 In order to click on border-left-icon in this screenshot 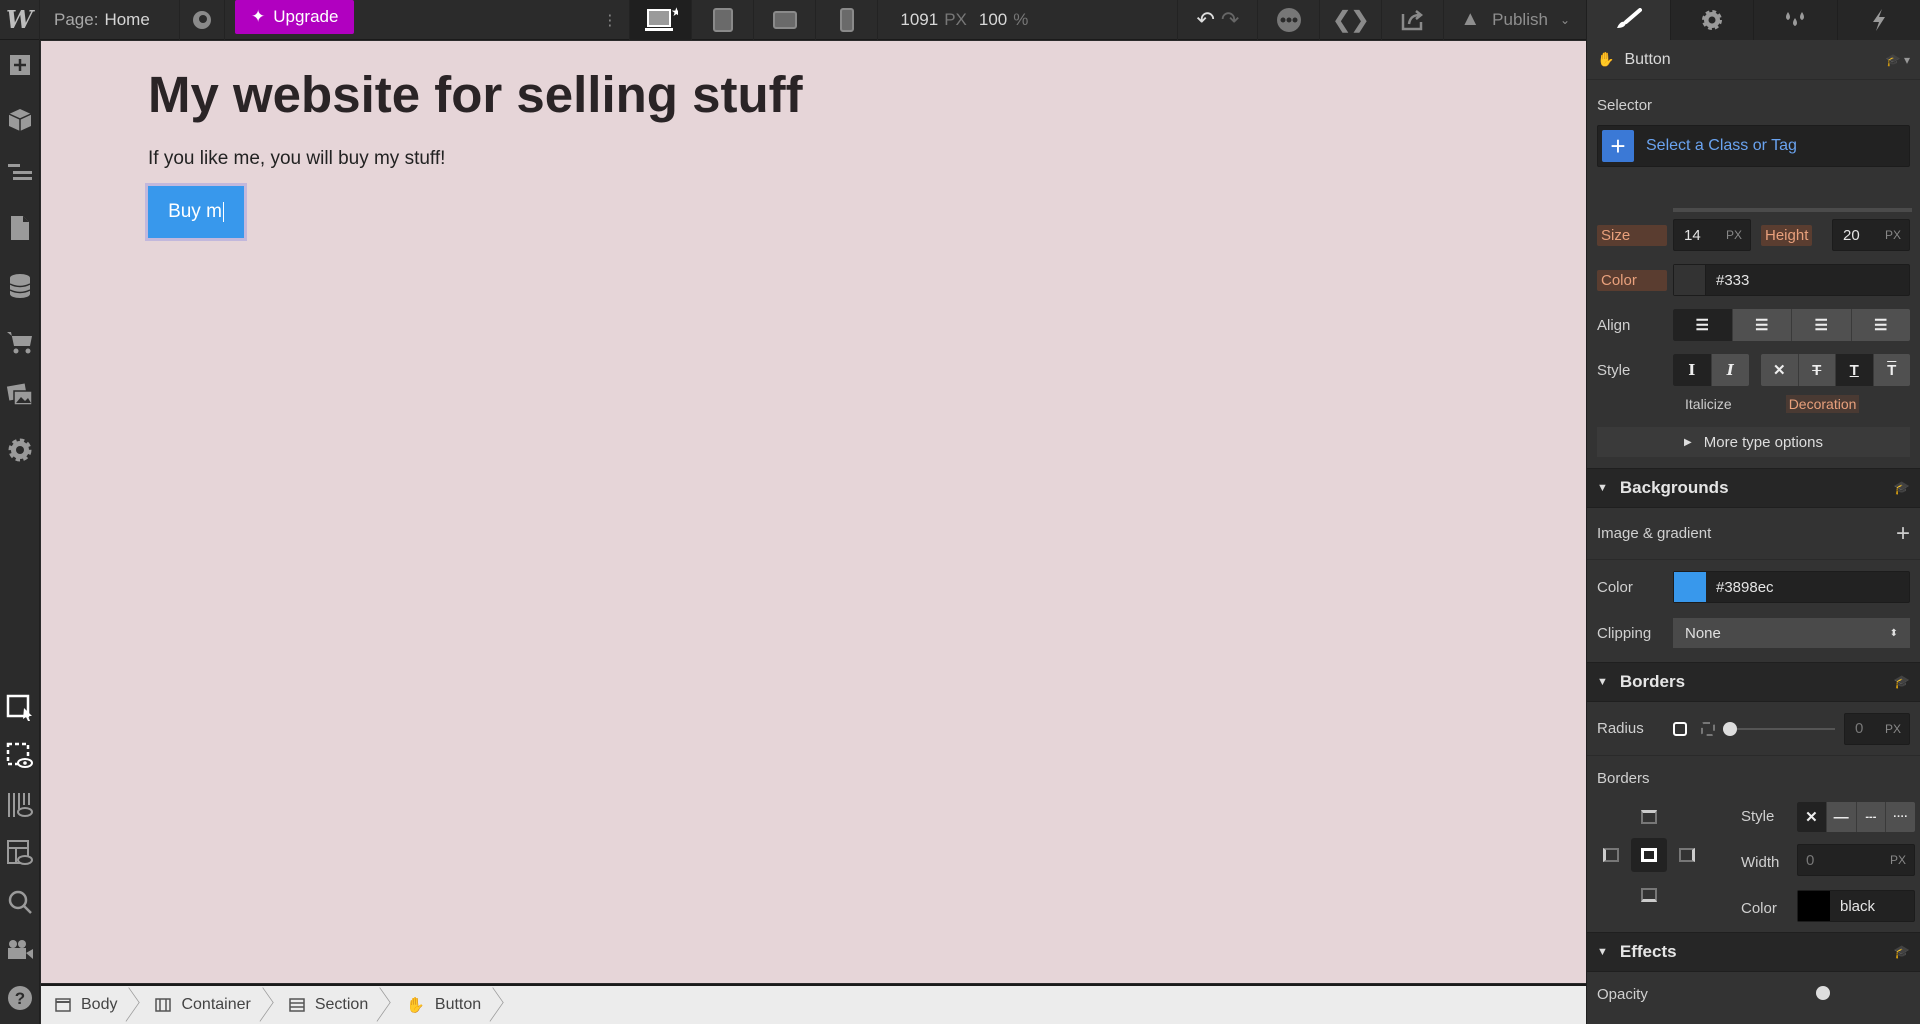, I will do `click(1611, 855)`.